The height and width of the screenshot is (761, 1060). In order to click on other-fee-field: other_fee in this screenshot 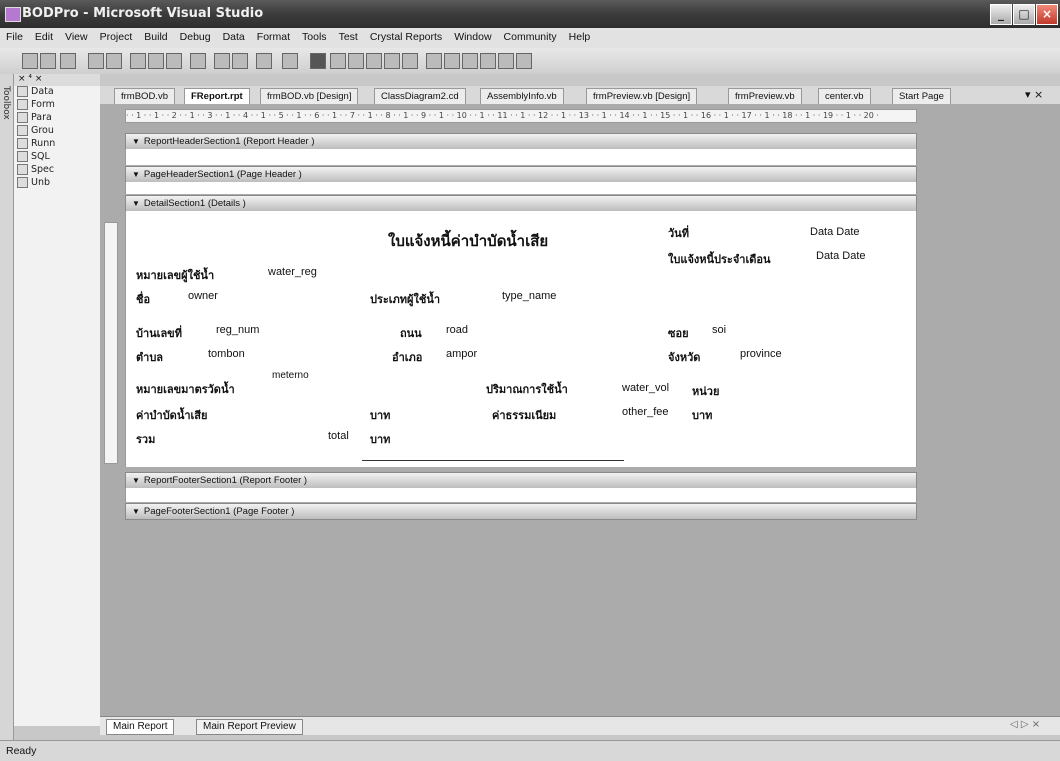, I will do `click(645, 412)`.